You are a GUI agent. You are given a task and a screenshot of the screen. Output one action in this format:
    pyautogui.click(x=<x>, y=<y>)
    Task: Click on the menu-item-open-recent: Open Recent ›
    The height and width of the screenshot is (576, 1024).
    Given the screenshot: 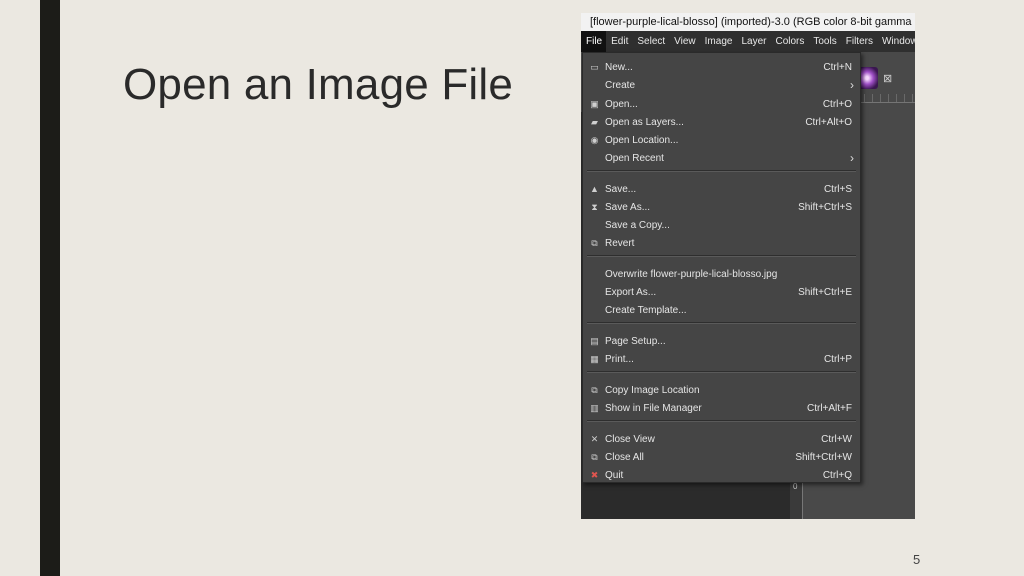 What is the action you would take?
    pyautogui.click(x=721, y=158)
    